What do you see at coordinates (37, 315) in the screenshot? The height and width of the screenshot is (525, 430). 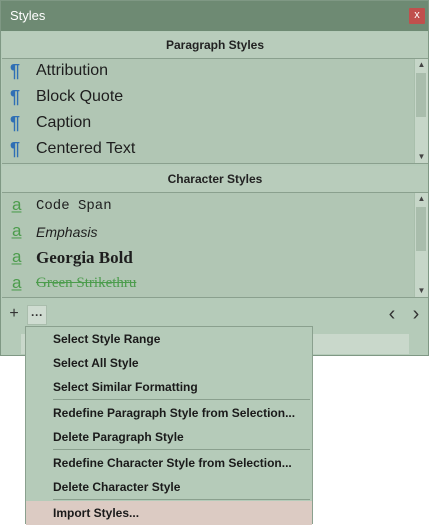 I see `more-options-button: ···` at bounding box center [37, 315].